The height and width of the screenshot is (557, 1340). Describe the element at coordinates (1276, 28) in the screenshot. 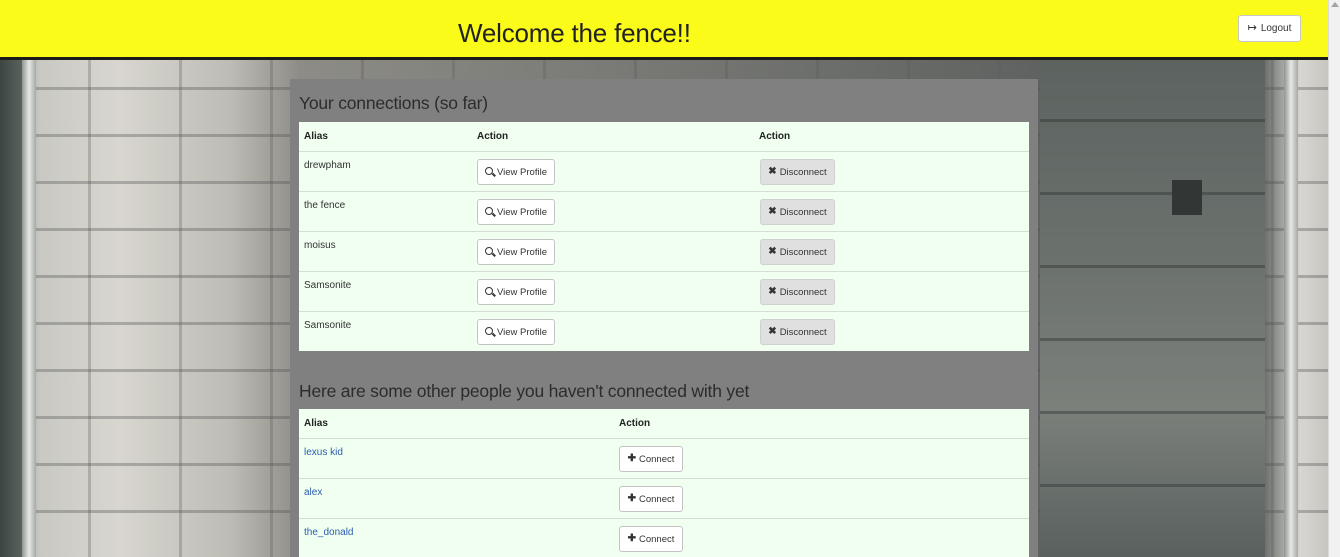

I see `logout-label: Logout` at that location.